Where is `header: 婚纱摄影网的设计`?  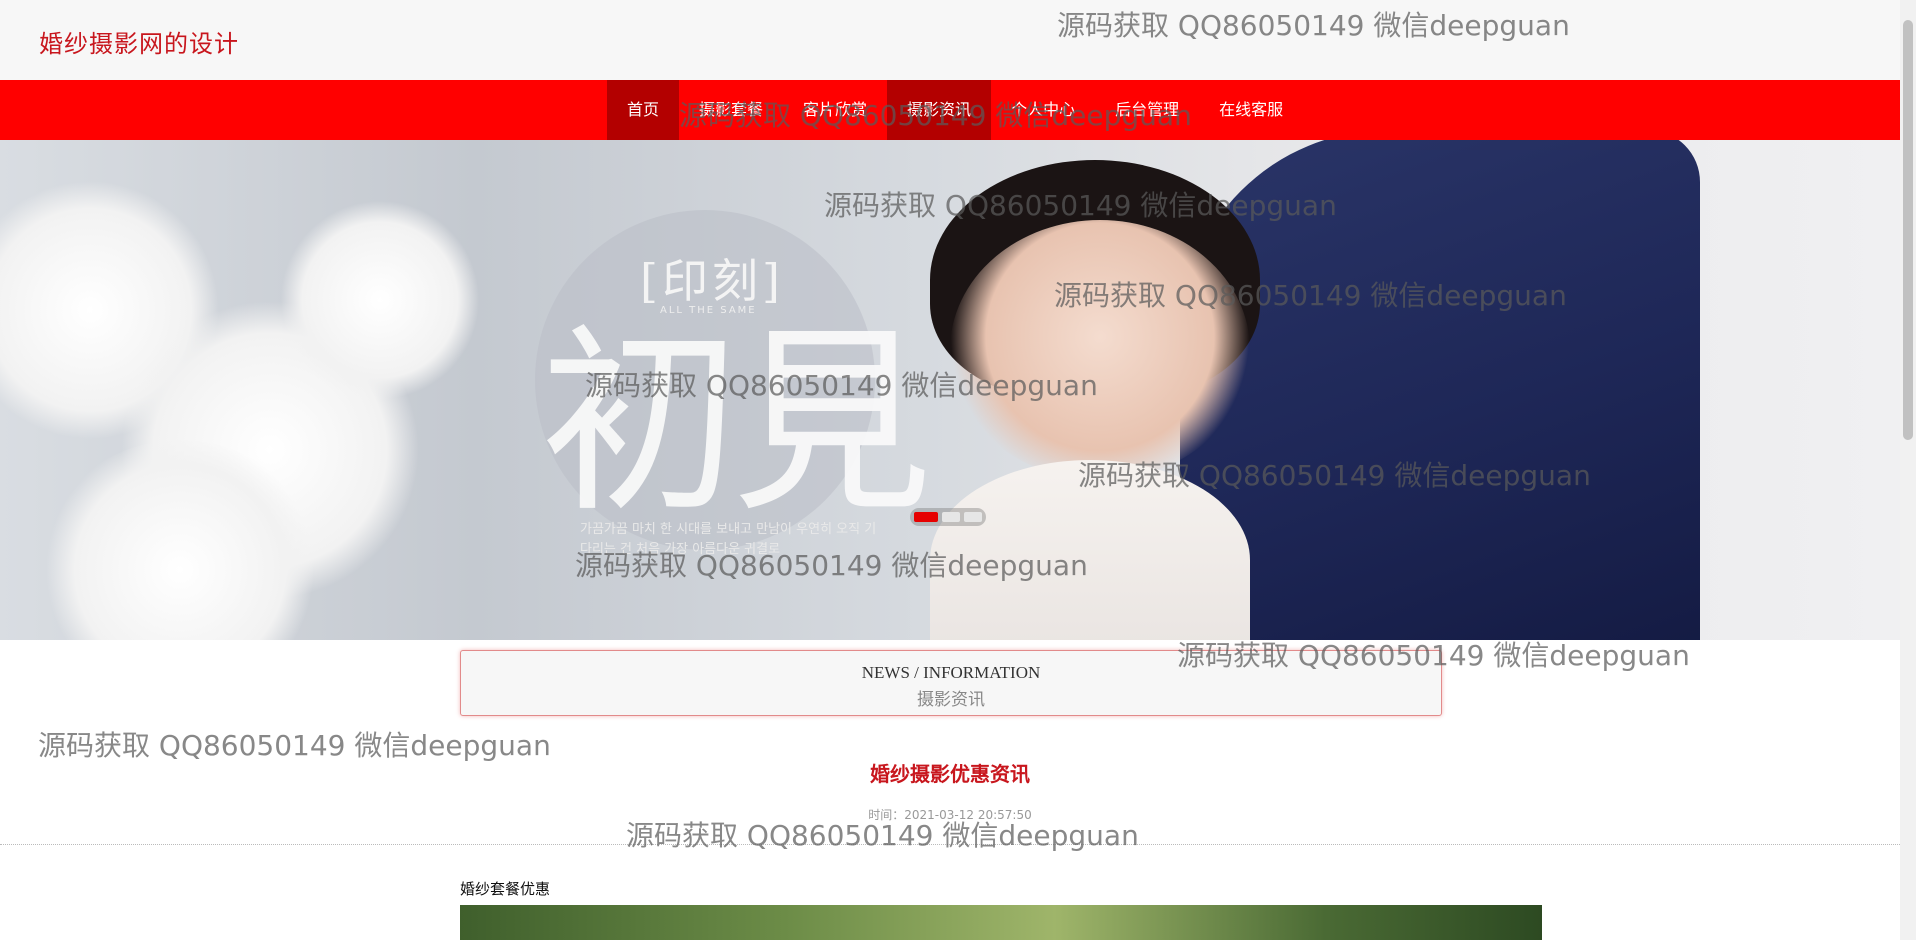 header: 婚纱摄影网的设计 is located at coordinates (950, 40).